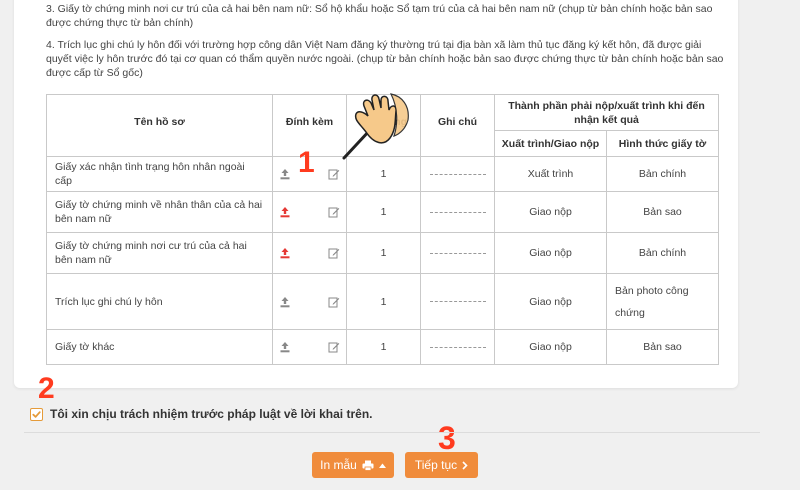 The image size is (800, 490). Describe the element at coordinates (436, 465) in the screenshot. I see `continue-button-label: Tiếp tục` at that location.